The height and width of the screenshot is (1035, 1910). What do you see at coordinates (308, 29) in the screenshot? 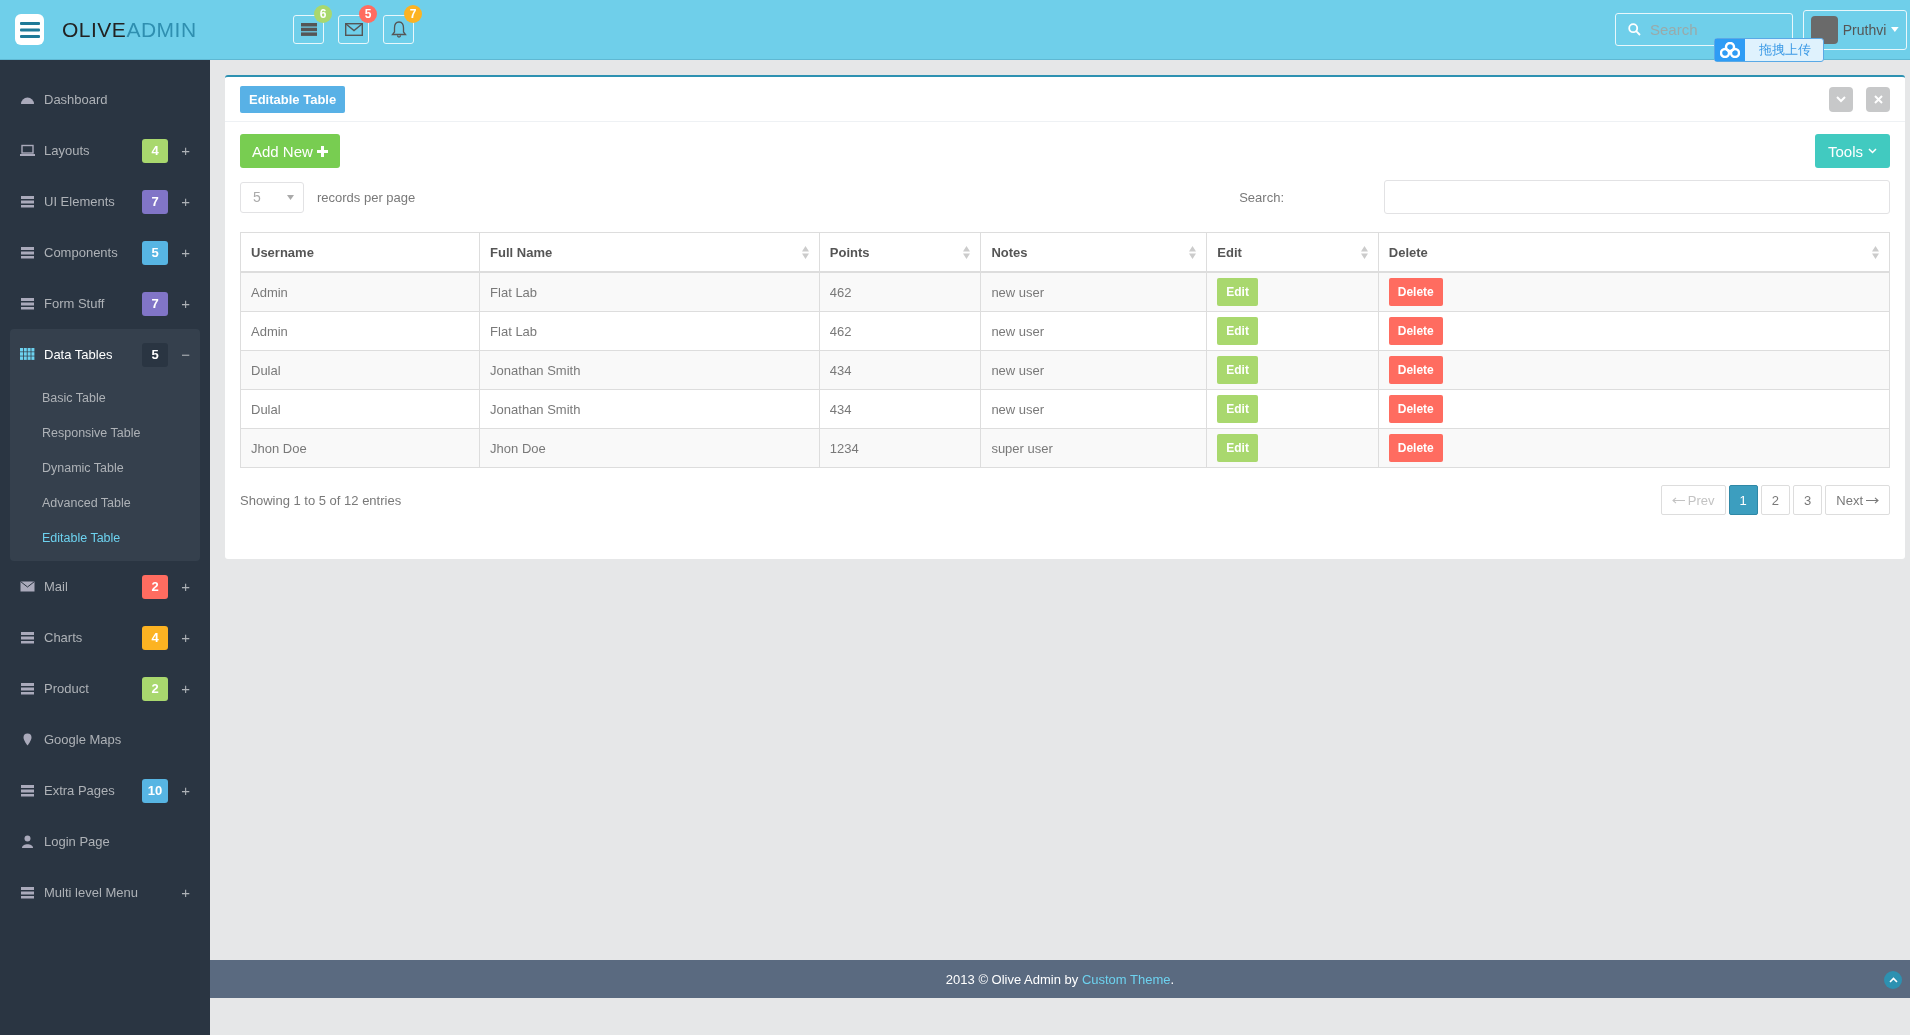
I see `server-icon` at bounding box center [308, 29].